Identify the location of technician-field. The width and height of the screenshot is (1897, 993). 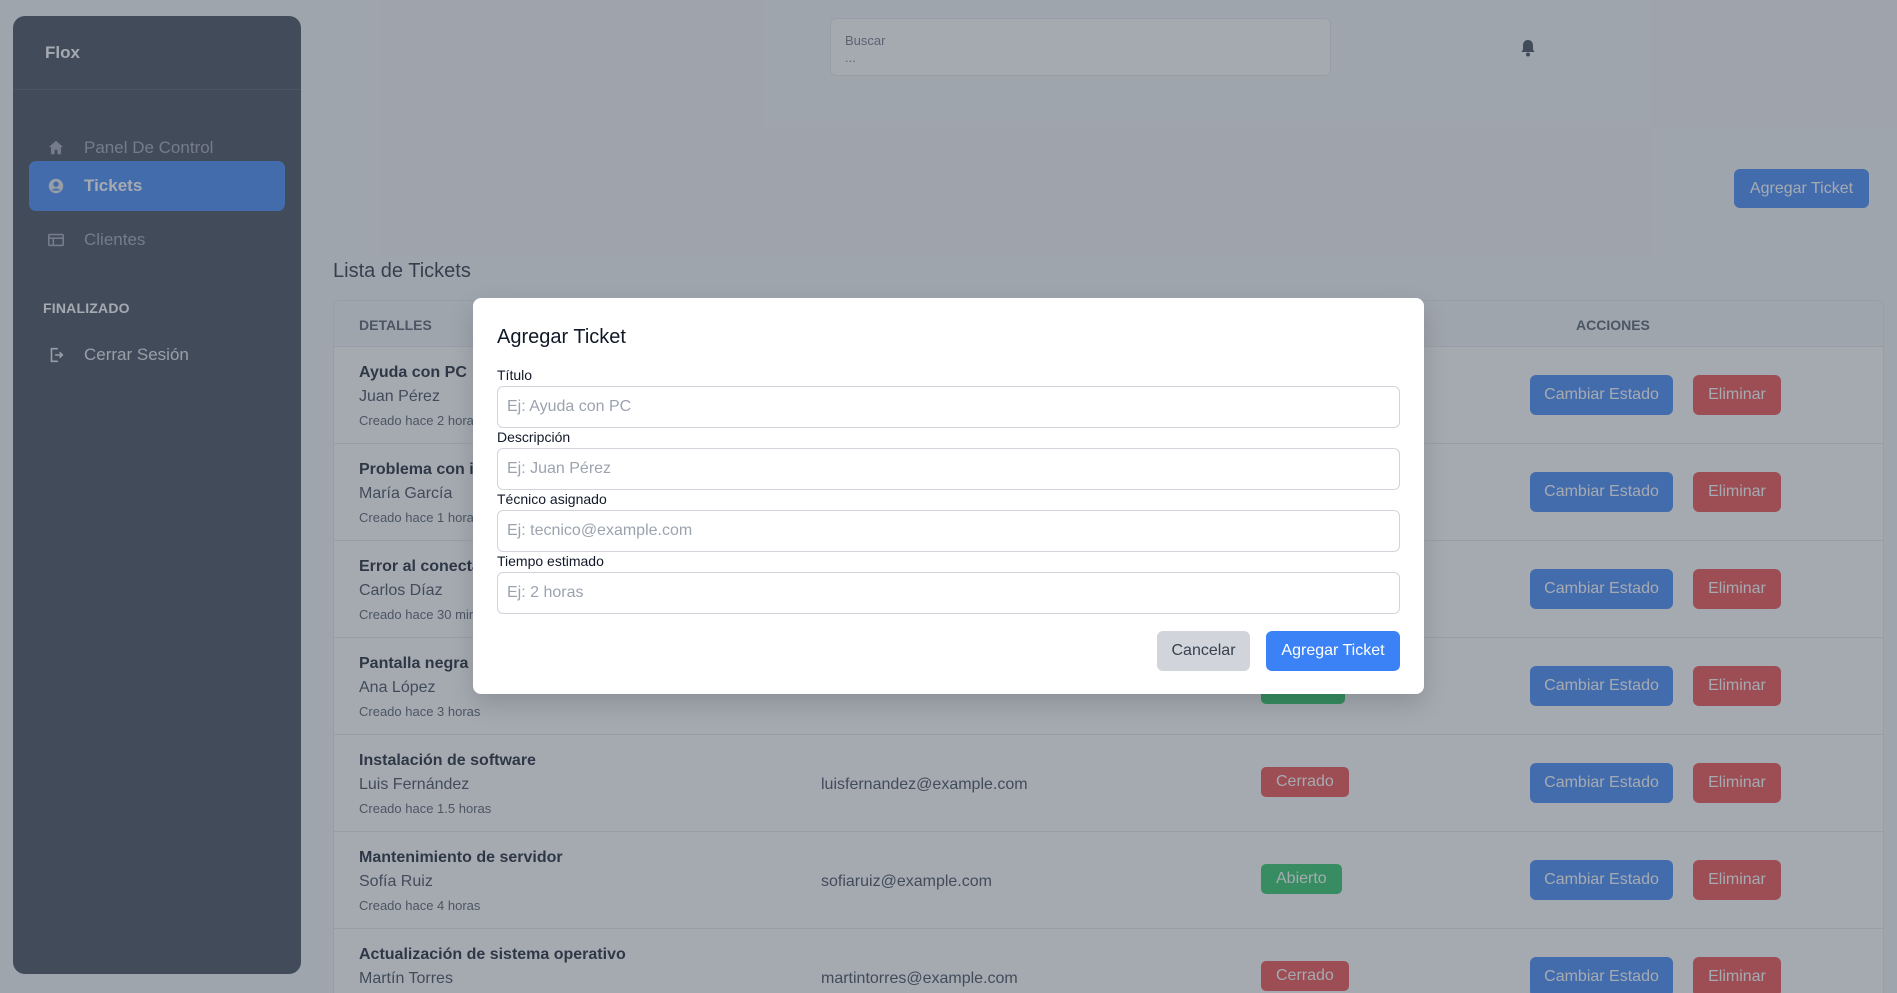
(948, 531).